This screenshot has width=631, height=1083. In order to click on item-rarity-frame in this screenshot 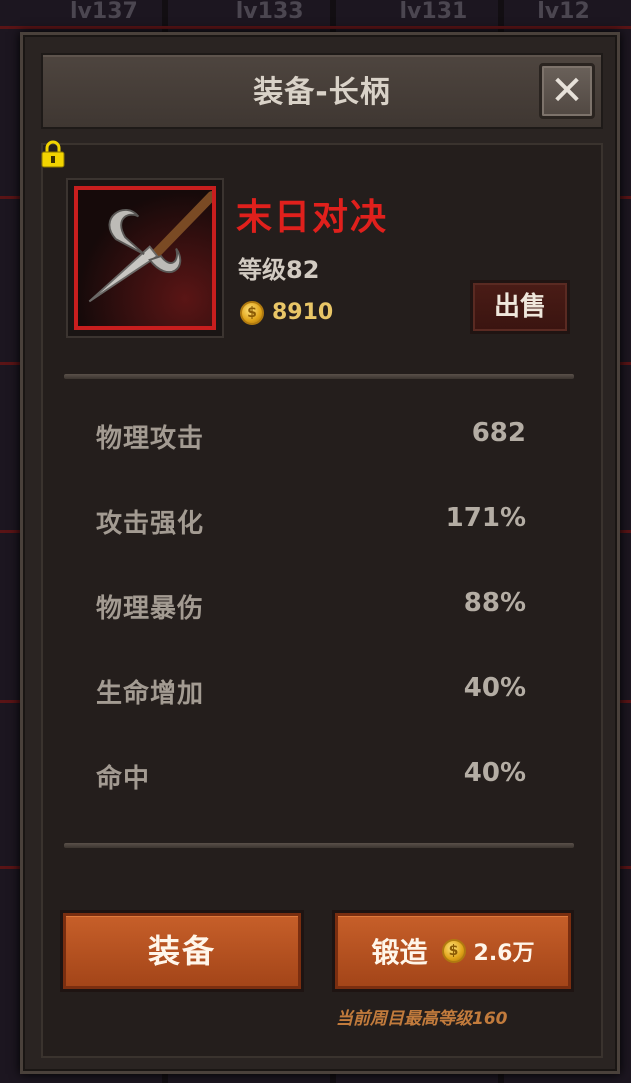, I will do `click(145, 258)`.